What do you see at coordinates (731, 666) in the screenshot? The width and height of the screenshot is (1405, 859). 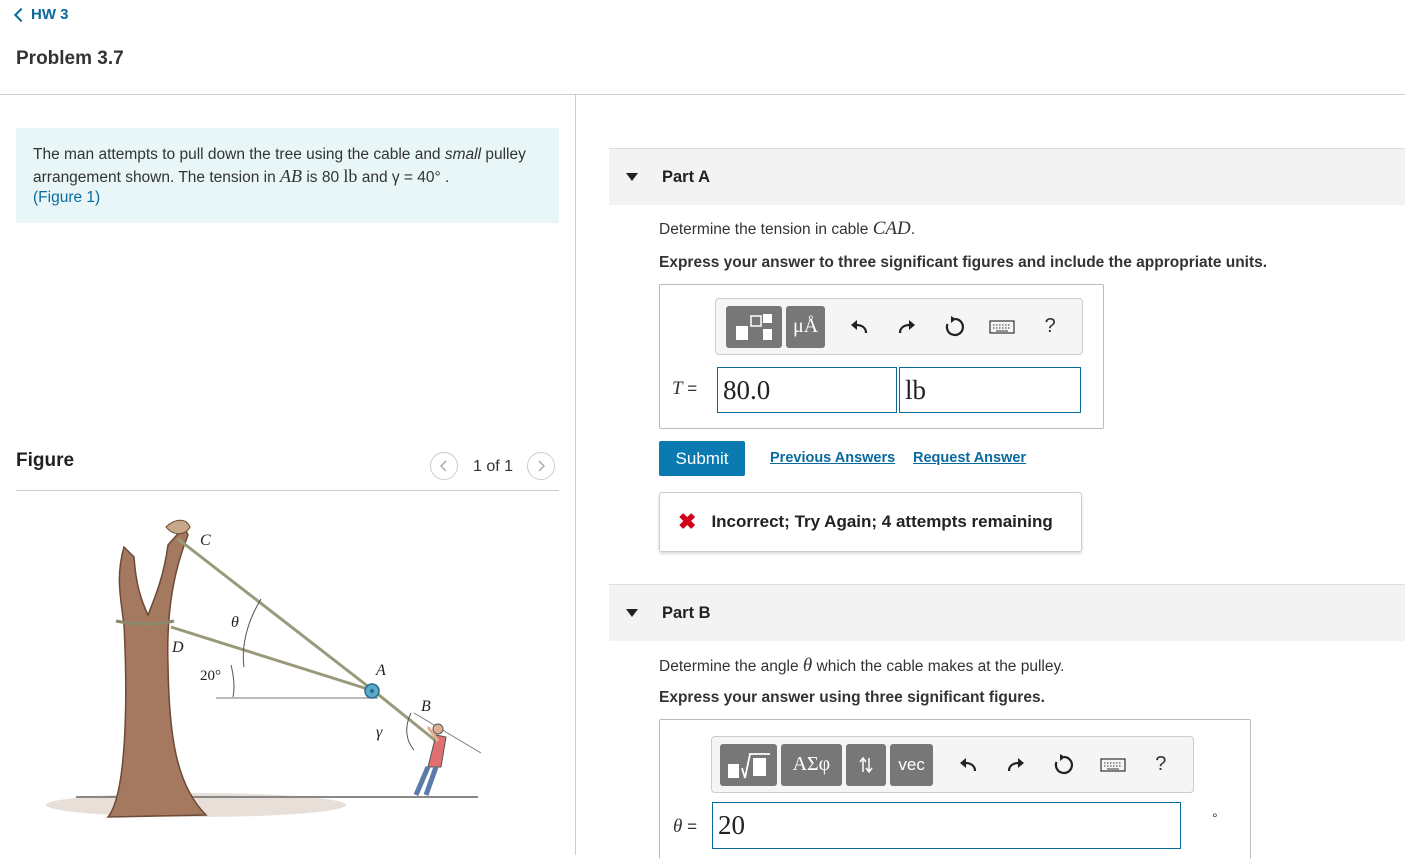 I see `question-text: Determine the angle` at bounding box center [731, 666].